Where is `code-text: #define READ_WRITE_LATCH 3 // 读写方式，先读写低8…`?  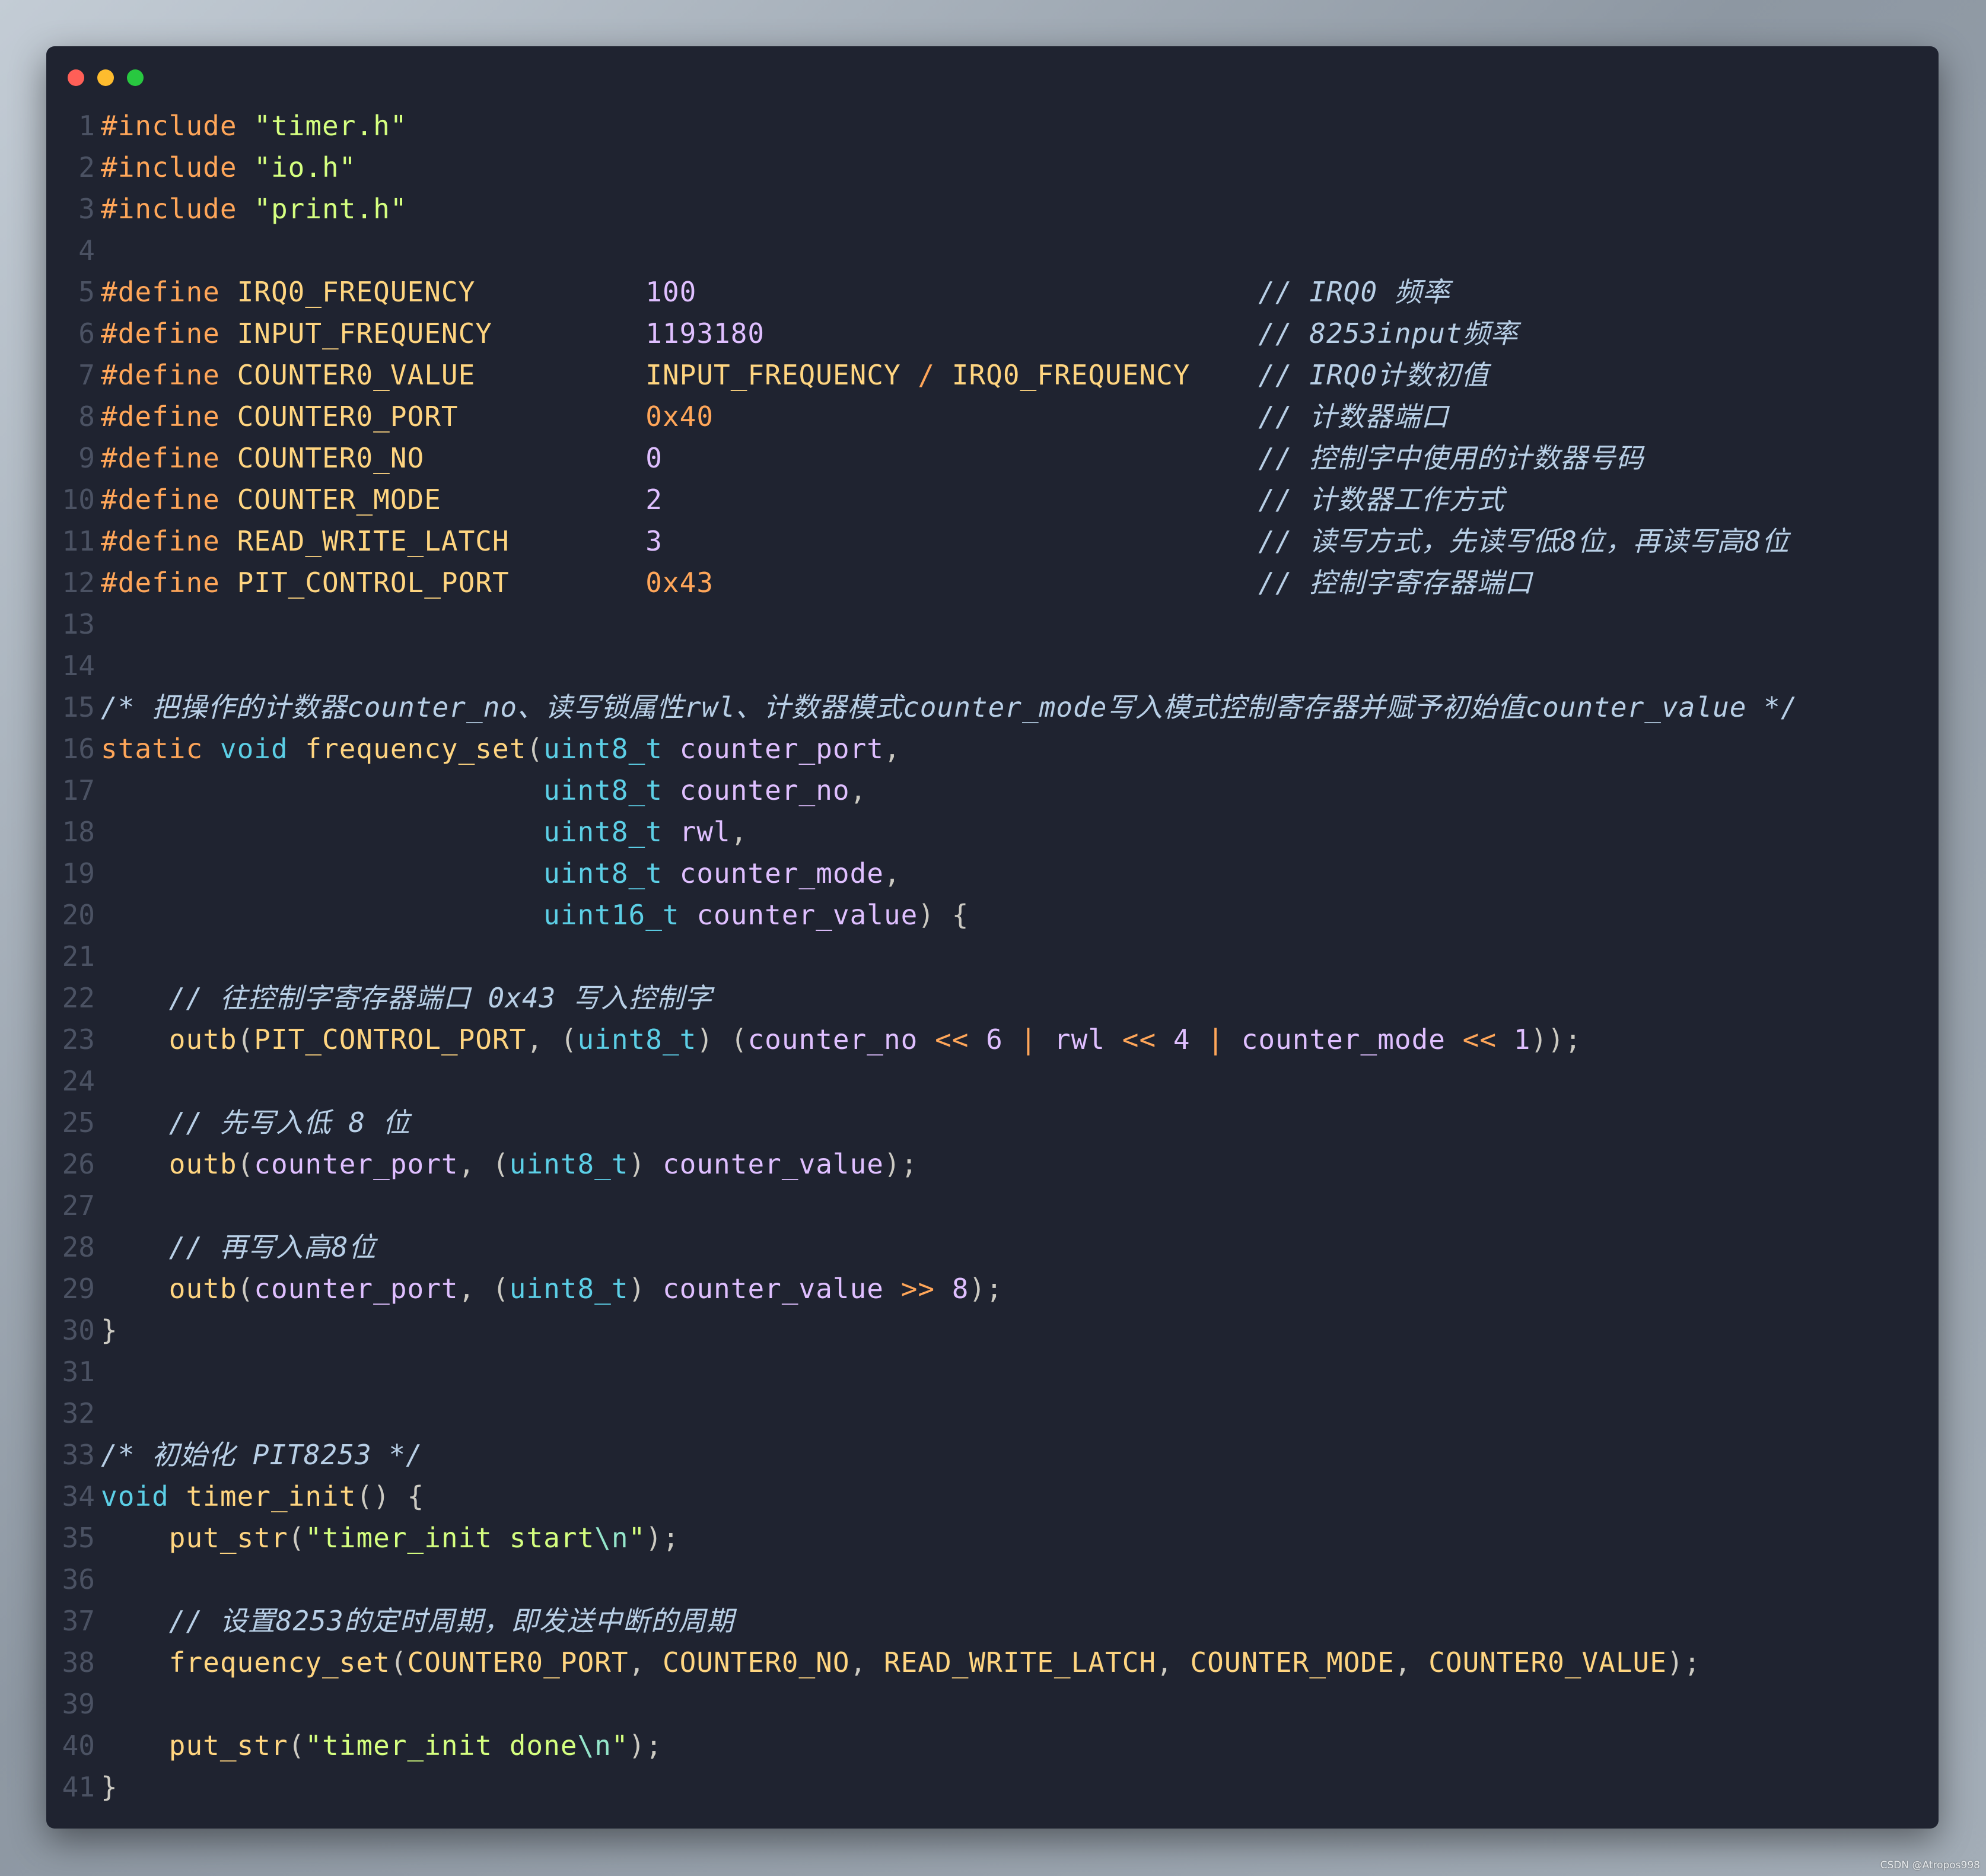
code-text: #define READ_WRITE_LATCH 3 // 读写方式，先读写低8… is located at coordinates (945, 541).